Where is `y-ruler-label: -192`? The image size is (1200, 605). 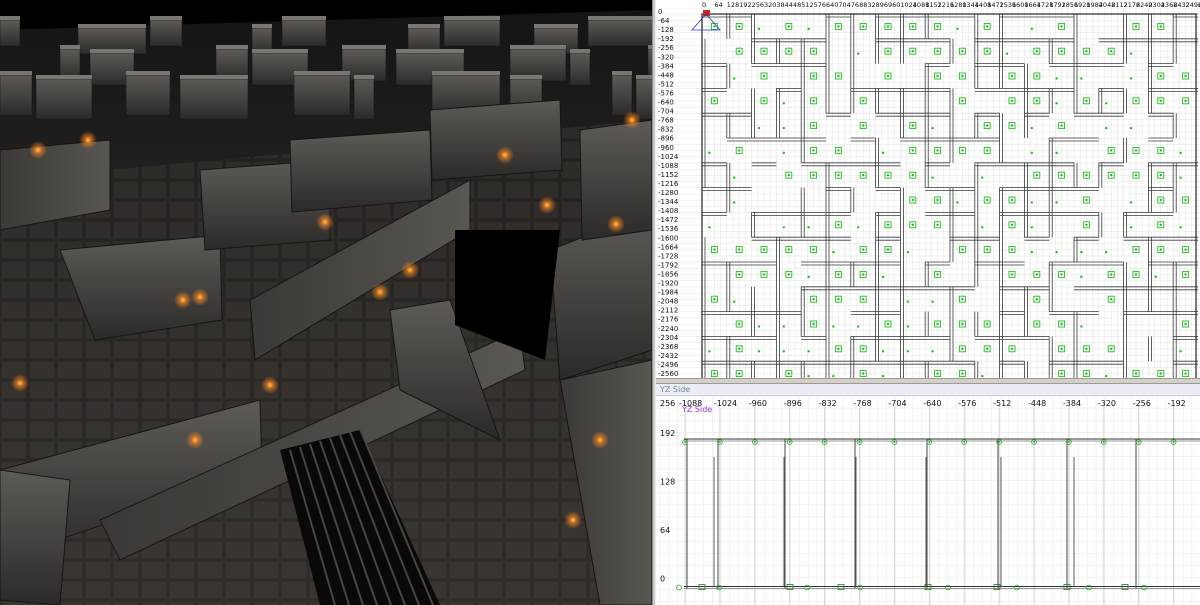
y-ruler-label: -192 is located at coordinates (666, 39).